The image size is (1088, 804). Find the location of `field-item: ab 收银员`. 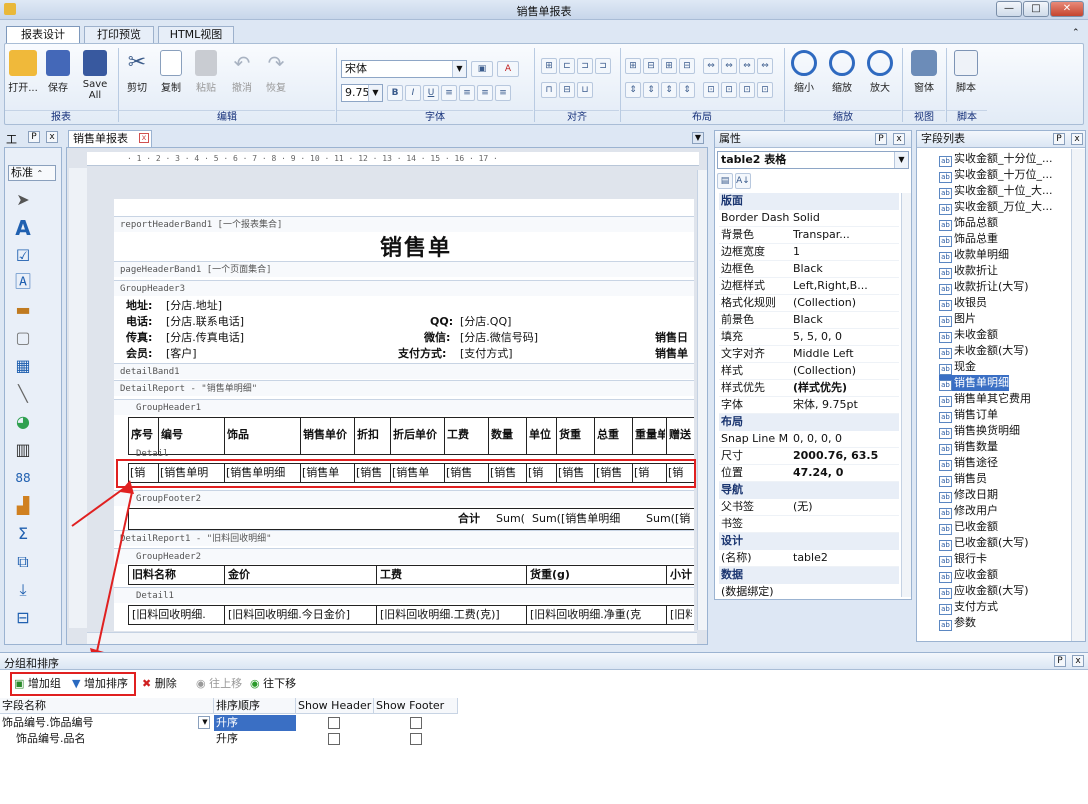

field-item: ab 收银员 is located at coordinates (963, 303).